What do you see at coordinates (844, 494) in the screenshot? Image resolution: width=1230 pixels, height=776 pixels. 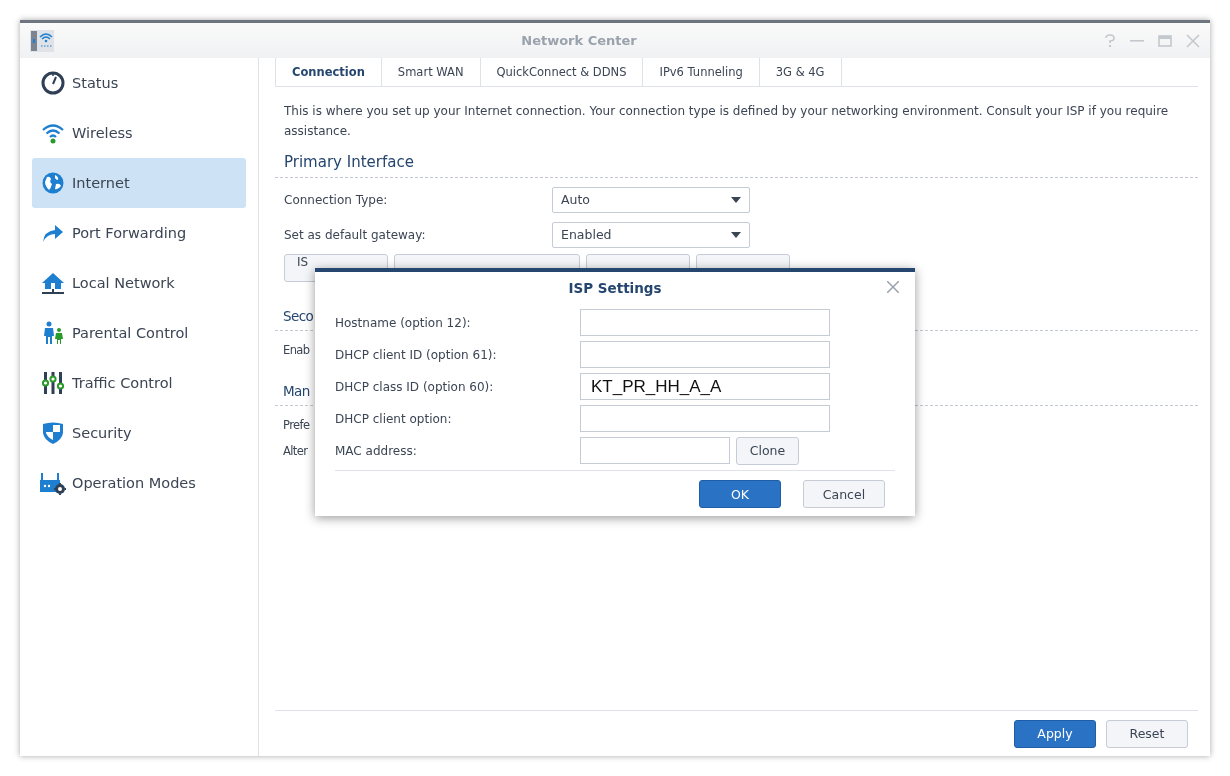 I see `cancel-button: Cancel` at bounding box center [844, 494].